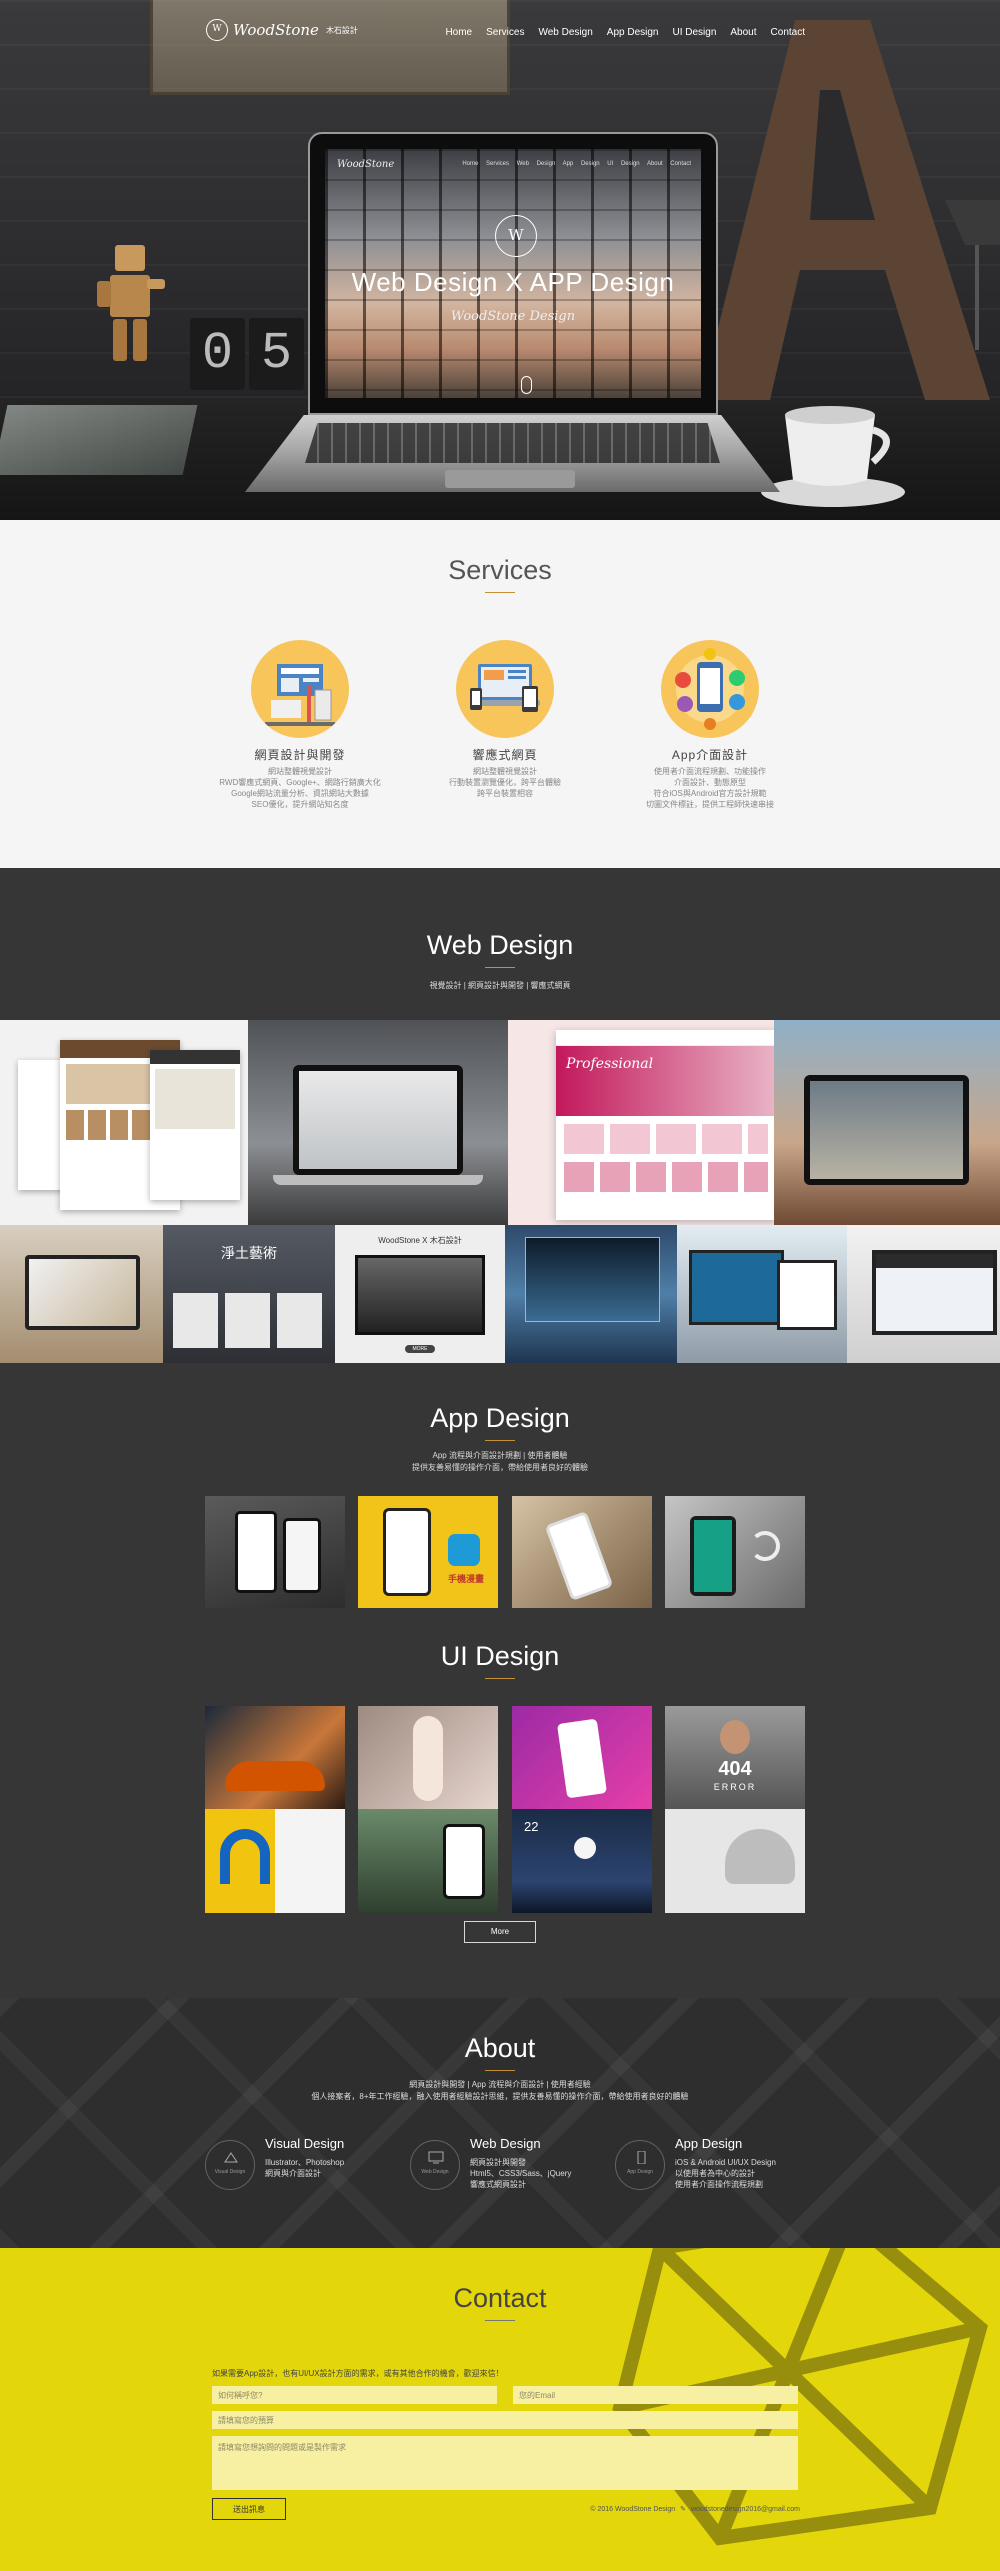 The image size is (1000, 2571). Describe the element at coordinates (526, 385) in the screenshot. I see `scroll-down-icon` at that location.